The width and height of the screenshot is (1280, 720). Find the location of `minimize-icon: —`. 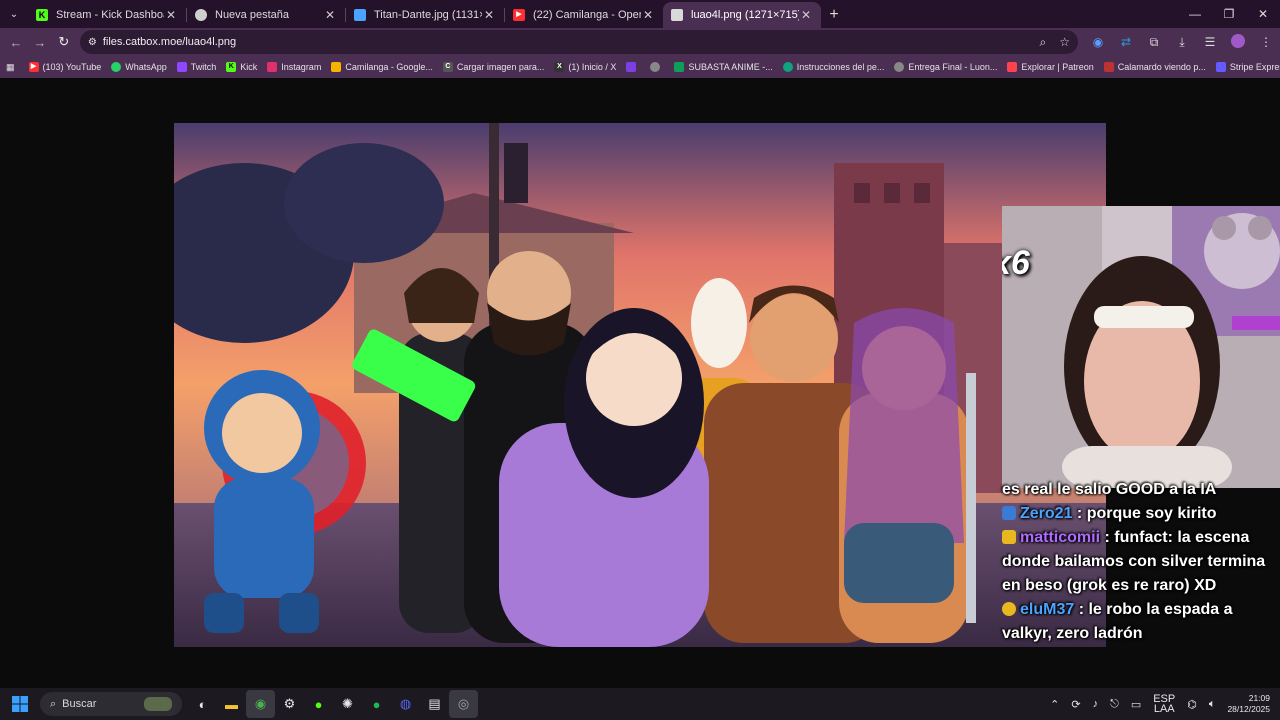

minimize-icon: — is located at coordinates (1195, 14).